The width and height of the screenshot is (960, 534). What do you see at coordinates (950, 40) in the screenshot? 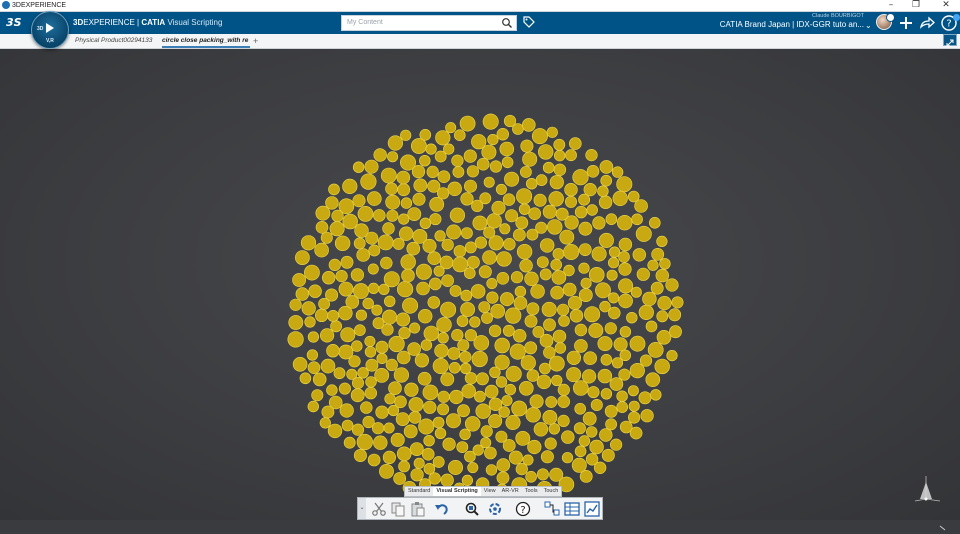
I see `expand-icon` at bounding box center [950, 40].